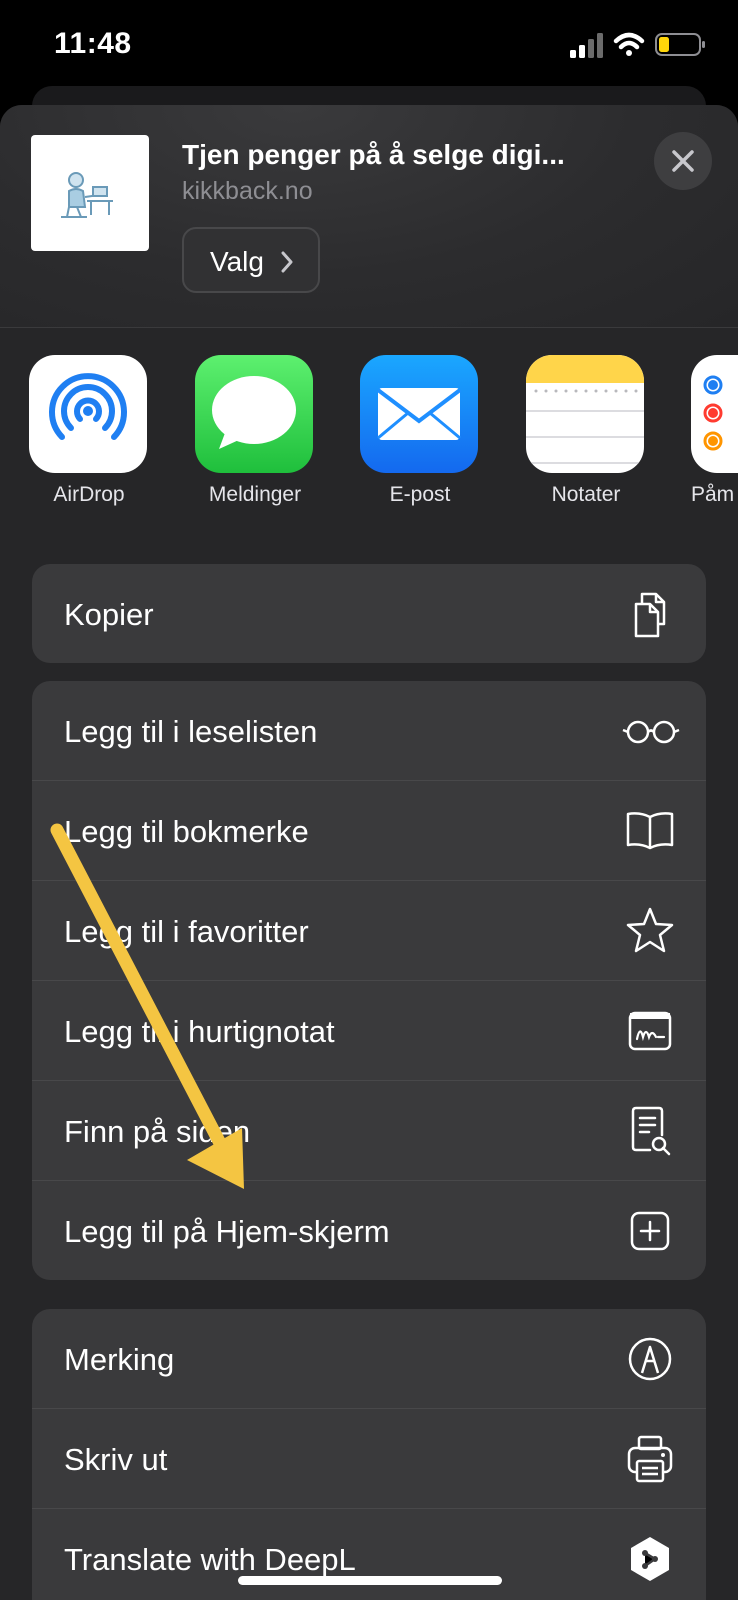  I want to click on action-label: Legg til på Hjem-skjerm, so click(227, 1231).